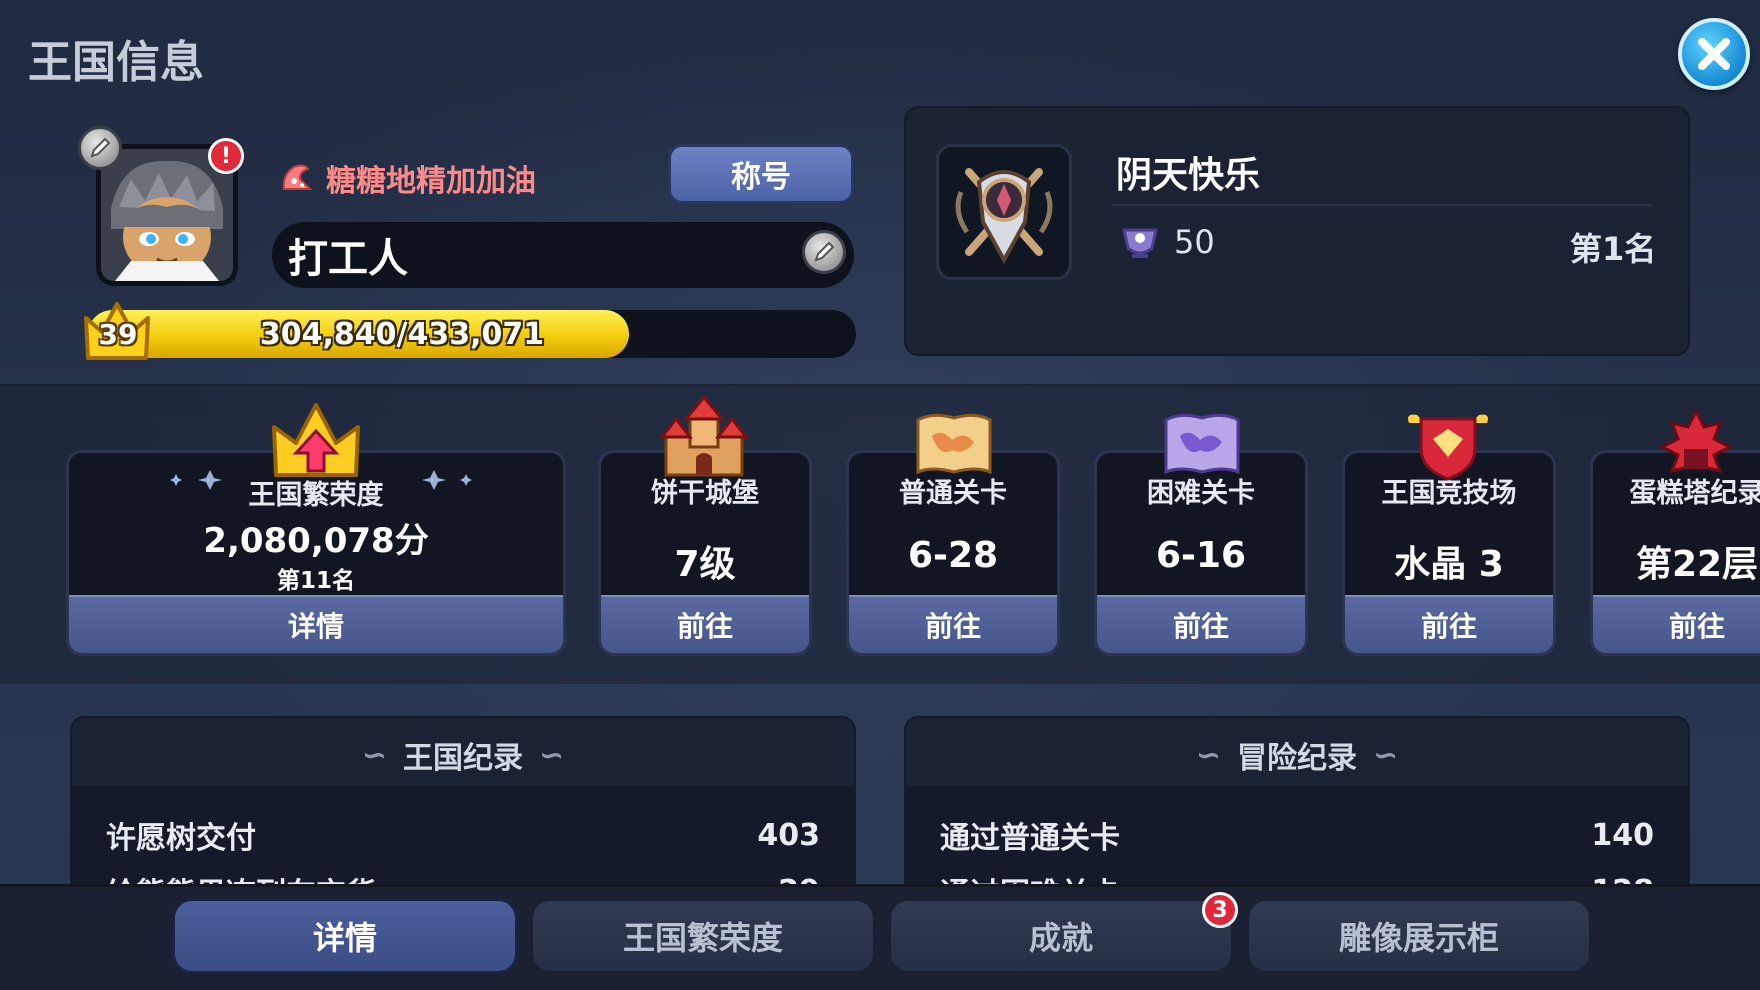 The width and height of the screenshot is (1760, 990). Describe the element at coordinates (181, 838) in the screenshot. I see `record-label: 许愿树交付` at that location.